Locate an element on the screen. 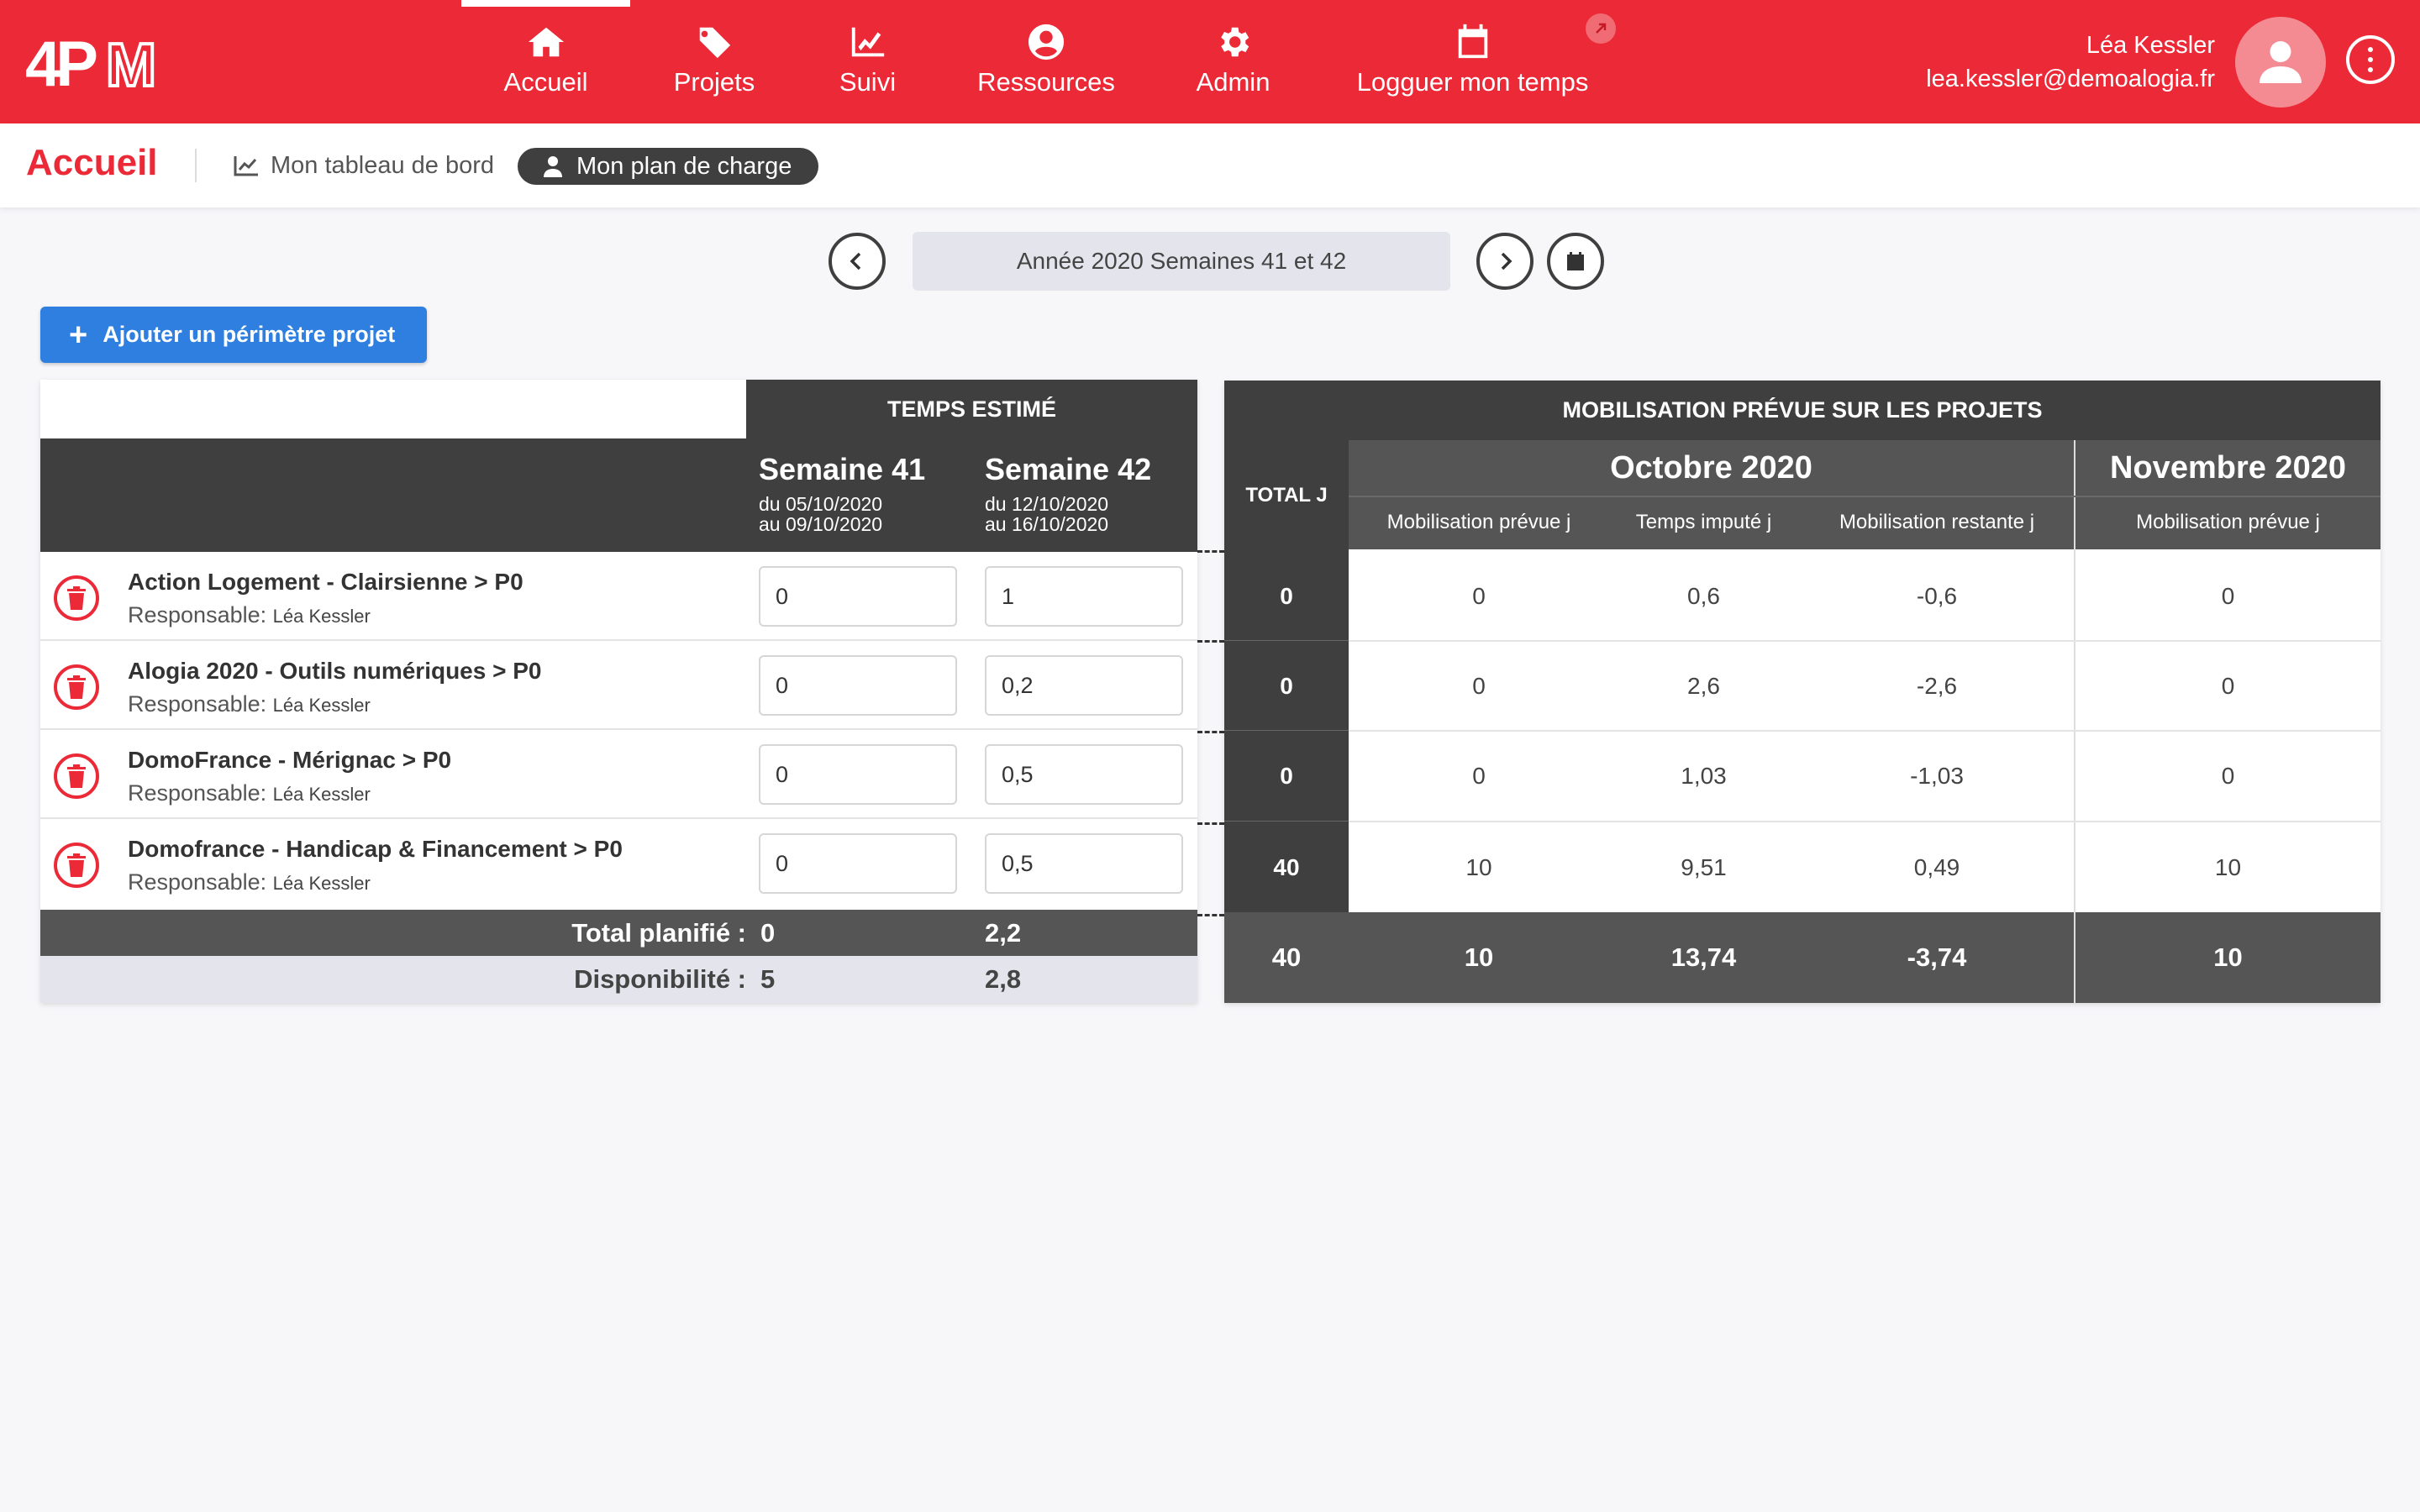  availability-label: Disponibilité : is located at coordinates (660, 979).